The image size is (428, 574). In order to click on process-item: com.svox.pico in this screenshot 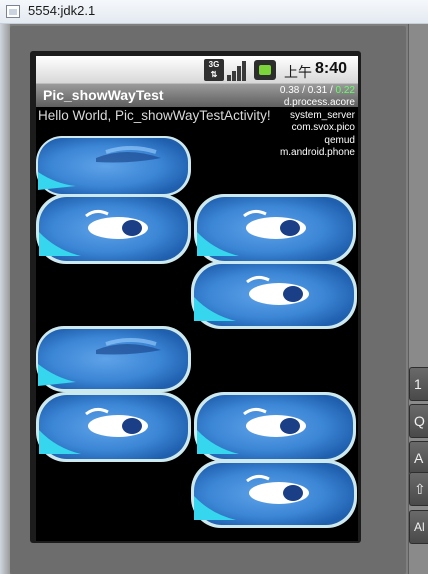, I will do `click(323, 128)`.